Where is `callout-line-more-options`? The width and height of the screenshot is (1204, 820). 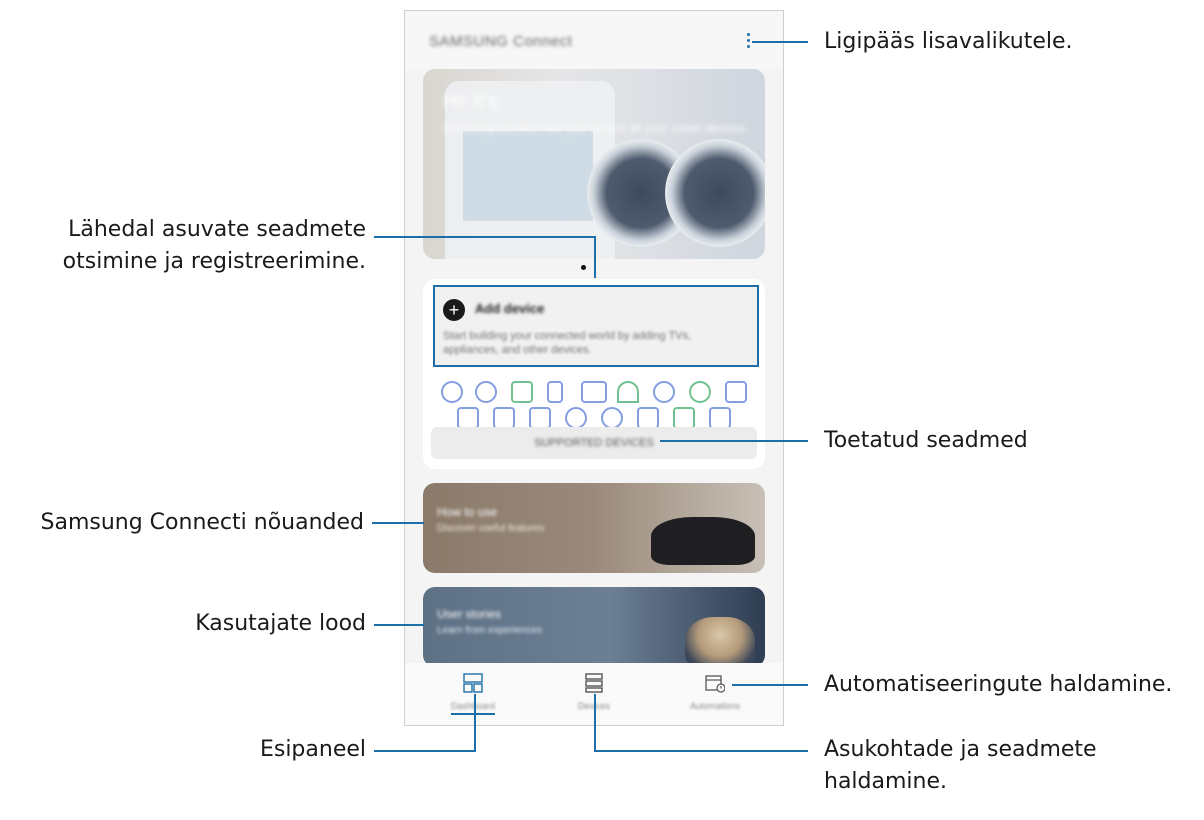
callout-line-more-options is located at coordinates (780, 42).